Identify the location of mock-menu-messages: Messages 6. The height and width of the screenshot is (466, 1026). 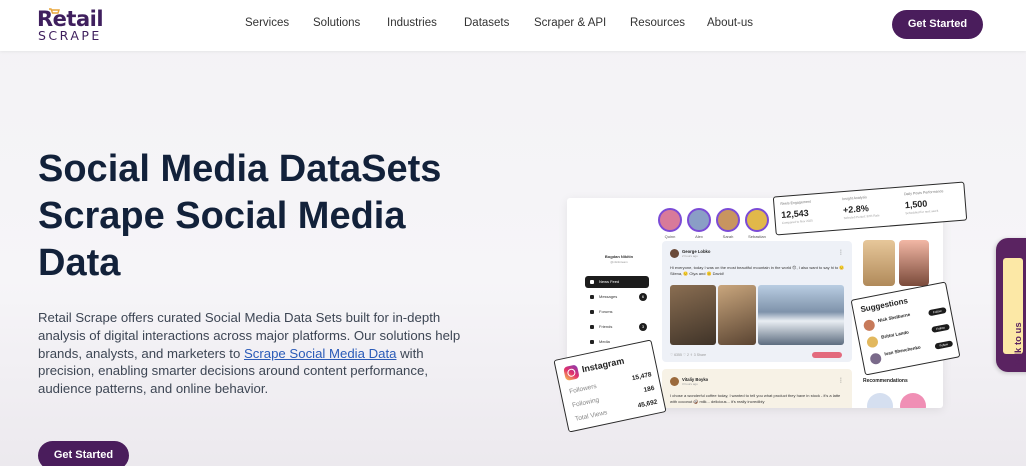
(617, 297).